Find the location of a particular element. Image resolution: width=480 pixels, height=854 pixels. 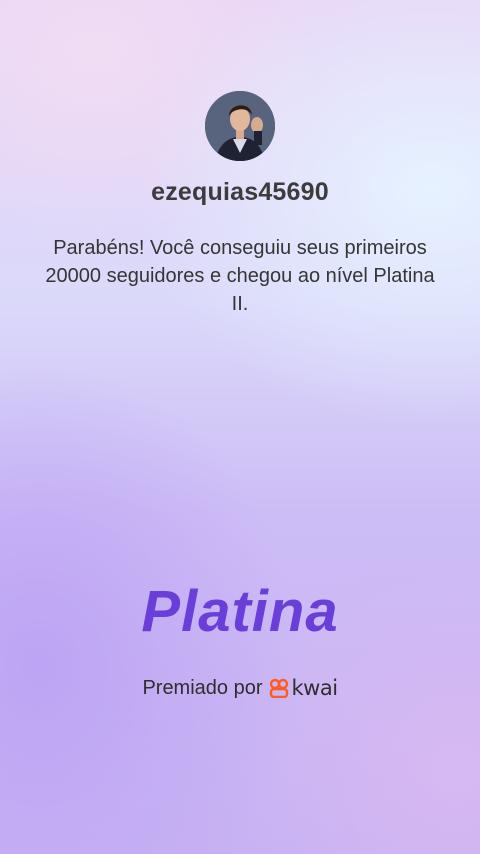

user-avatar-icon is located at coordinates (240, 126).